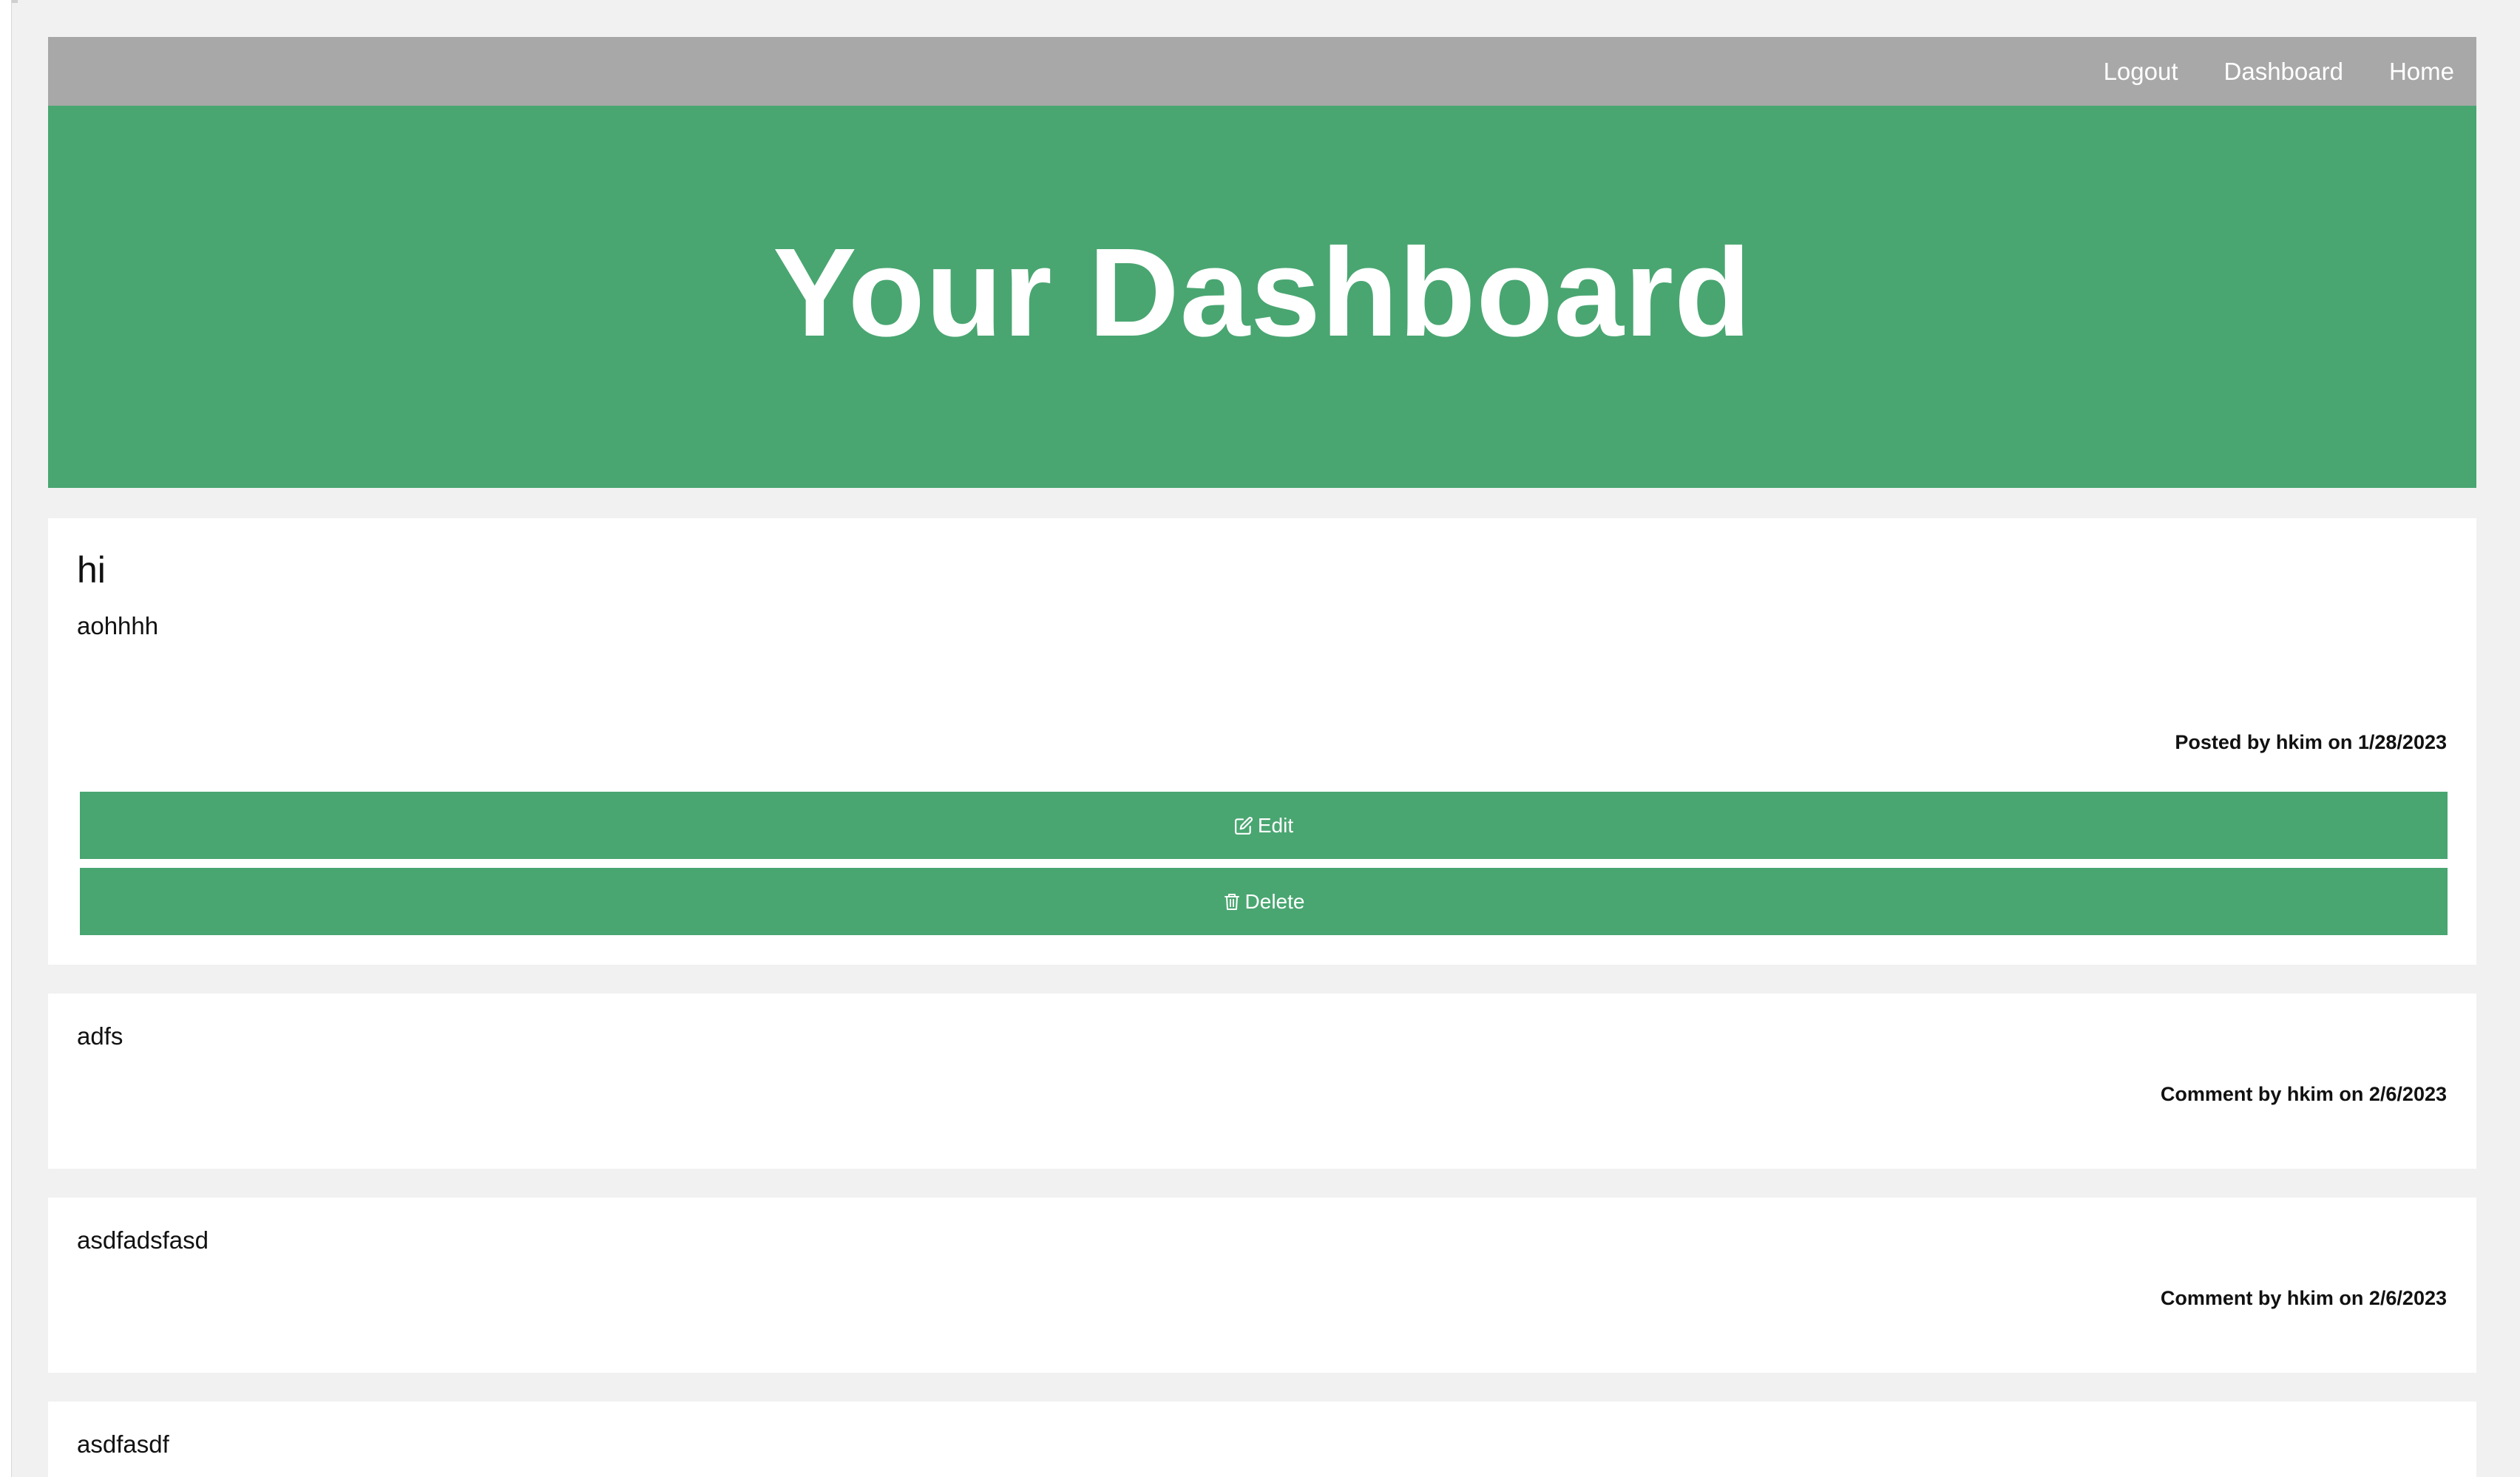  Describe the element at coordinates (1262, 1285) in the screenshot. I see `comment-card: asdfadsfasd Comment by hkim on 2/6/2023` at that location.